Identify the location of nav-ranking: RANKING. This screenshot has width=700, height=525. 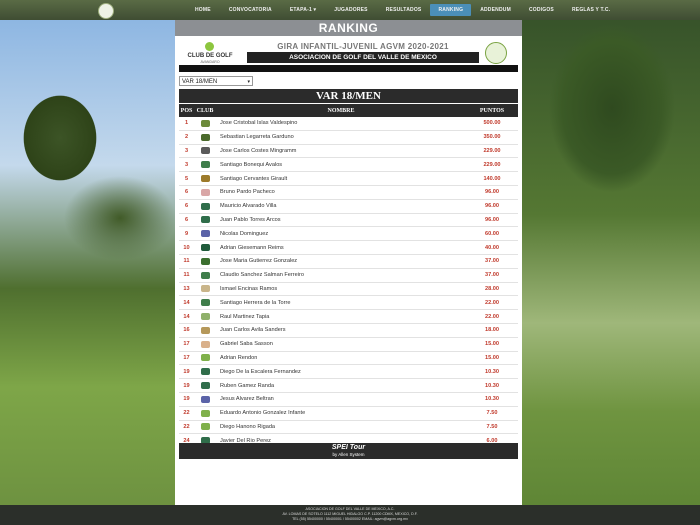
(451, 10).